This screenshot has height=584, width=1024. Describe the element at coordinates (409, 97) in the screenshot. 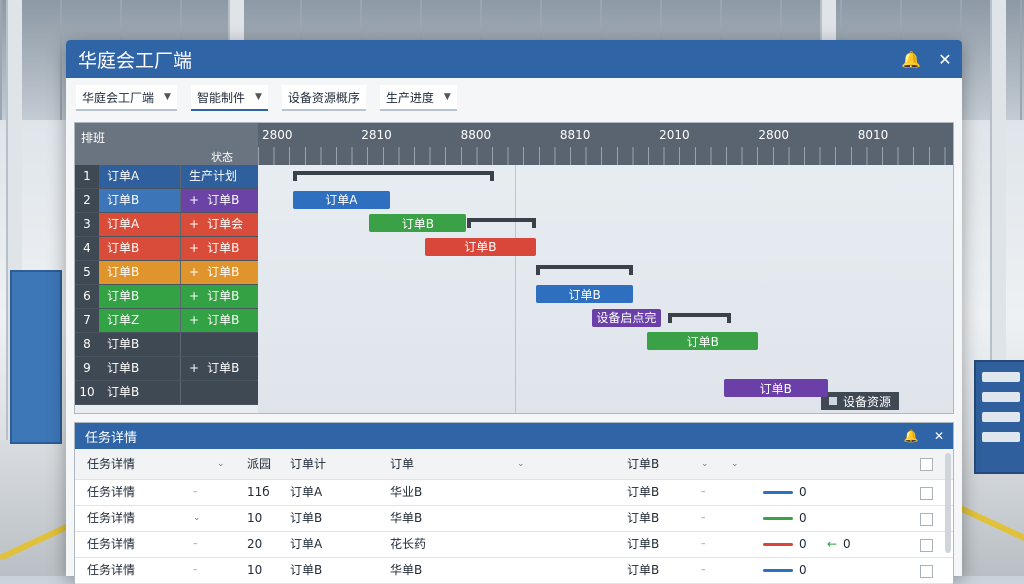

I see `dropdown-label: 生产进度` at that location.